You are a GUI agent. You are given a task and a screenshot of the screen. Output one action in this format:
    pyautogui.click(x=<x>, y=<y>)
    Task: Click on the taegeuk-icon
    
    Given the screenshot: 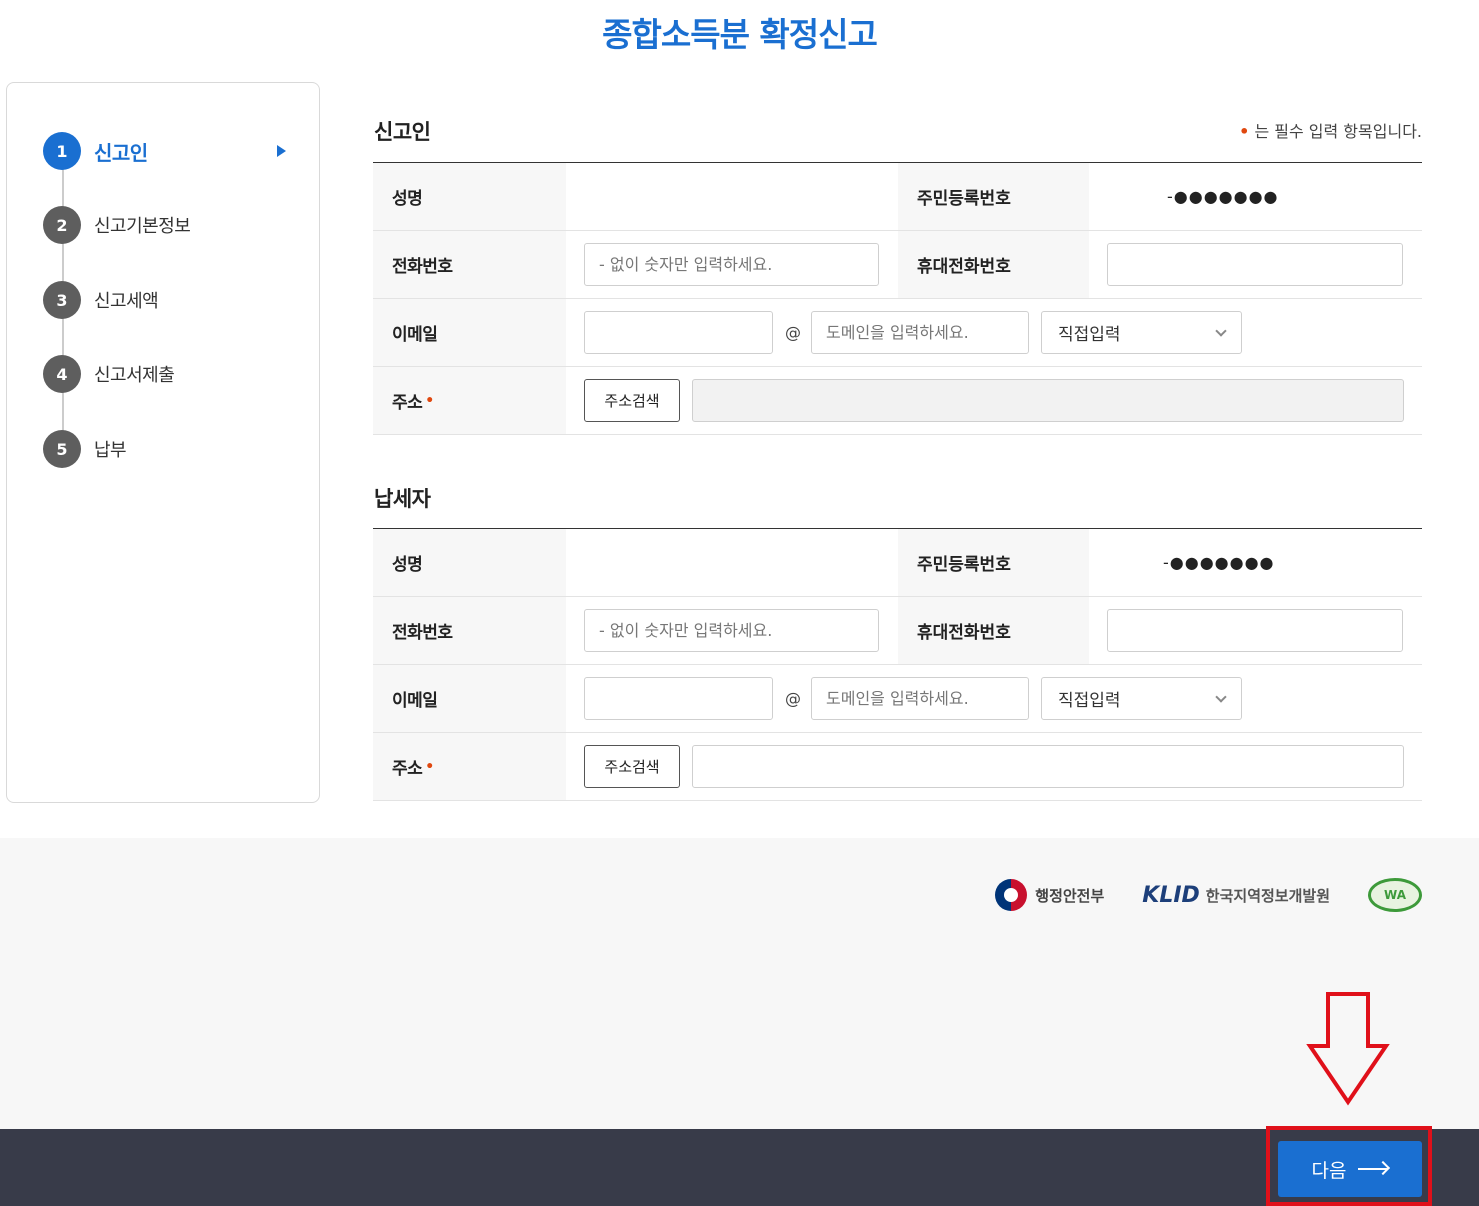 What is the action you would take?
    pyautogui.click(x=1011, y=895)
    